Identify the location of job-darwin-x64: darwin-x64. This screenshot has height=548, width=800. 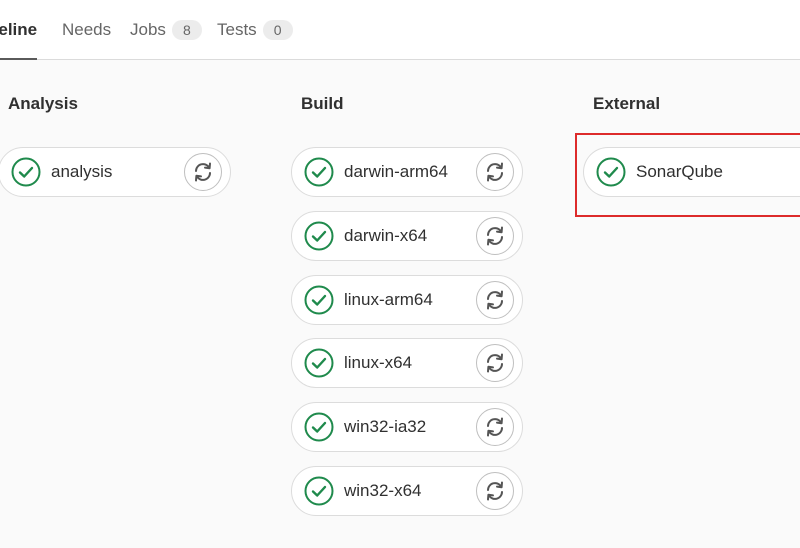
(407, 236).